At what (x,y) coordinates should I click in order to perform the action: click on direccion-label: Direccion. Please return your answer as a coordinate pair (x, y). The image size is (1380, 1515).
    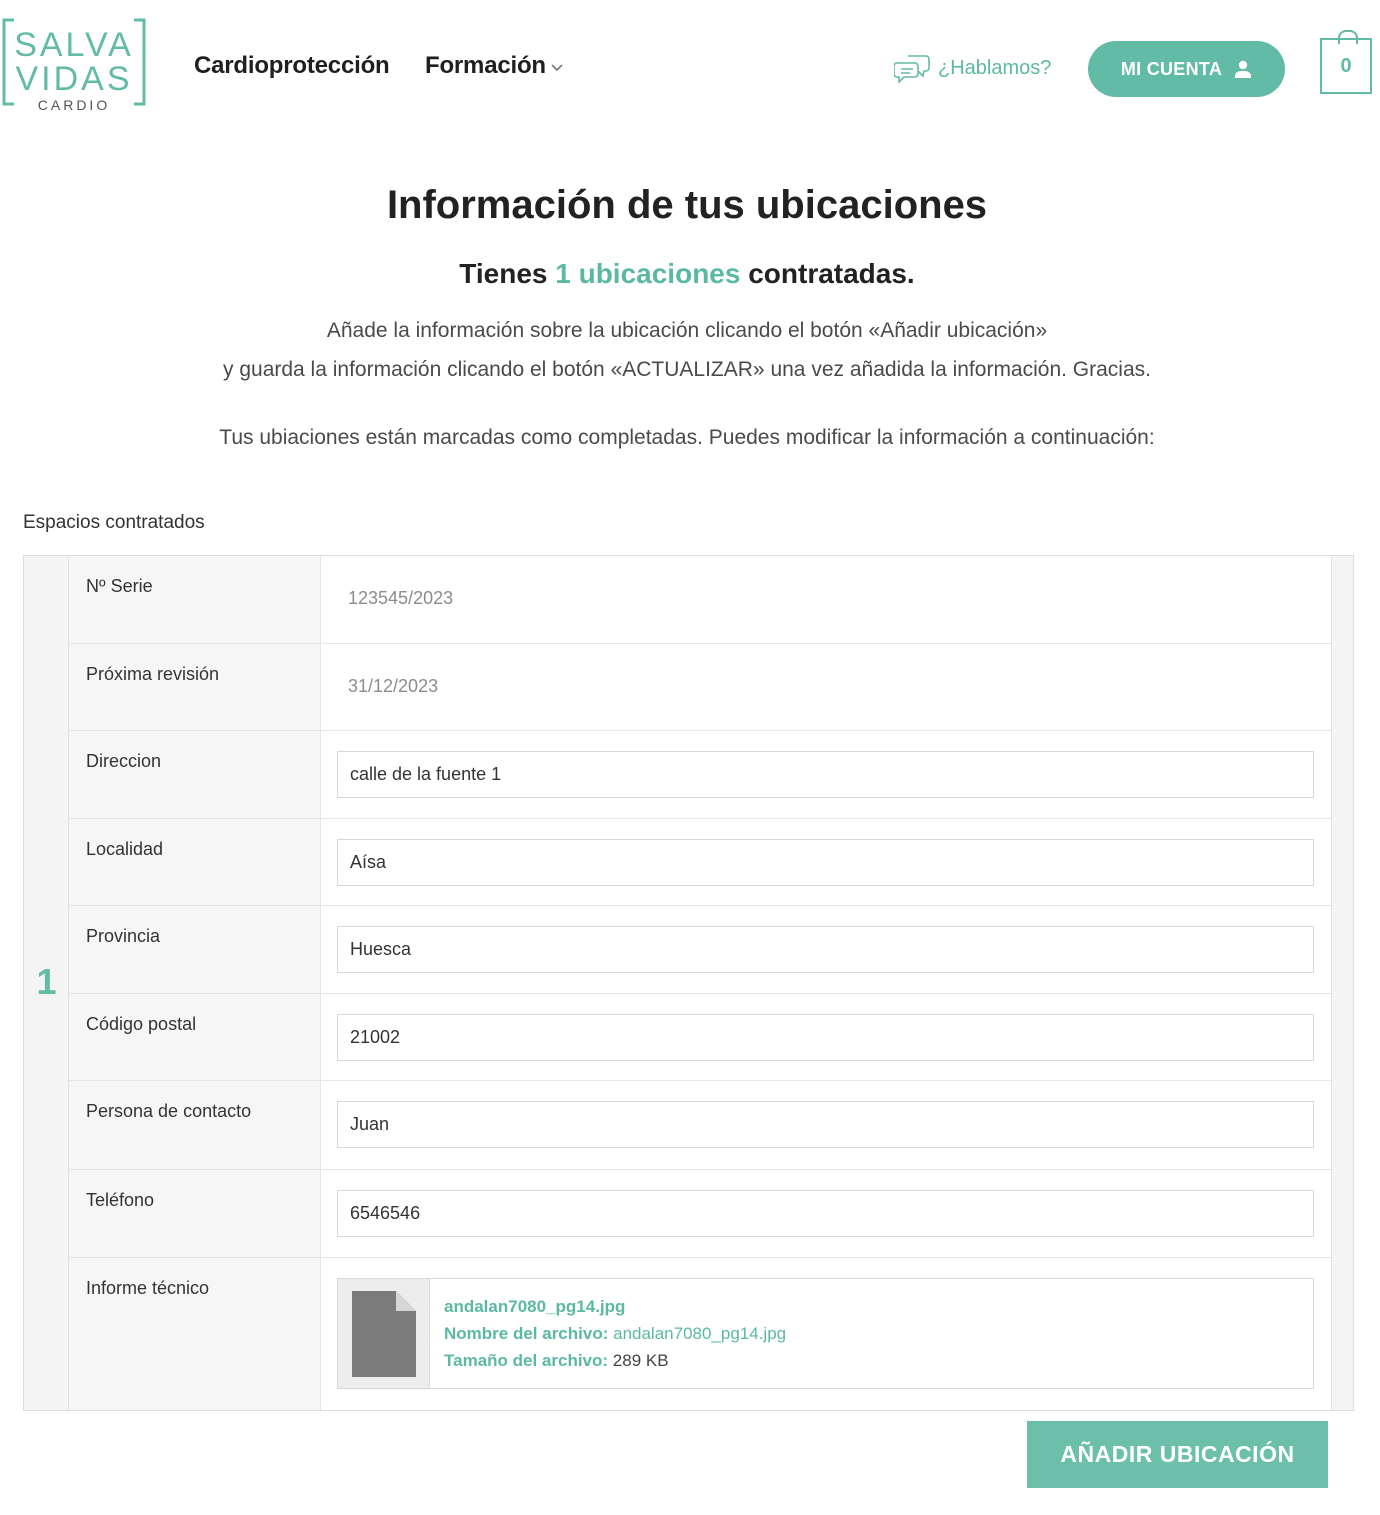
    Looking at the image, I should click on (195, 774).